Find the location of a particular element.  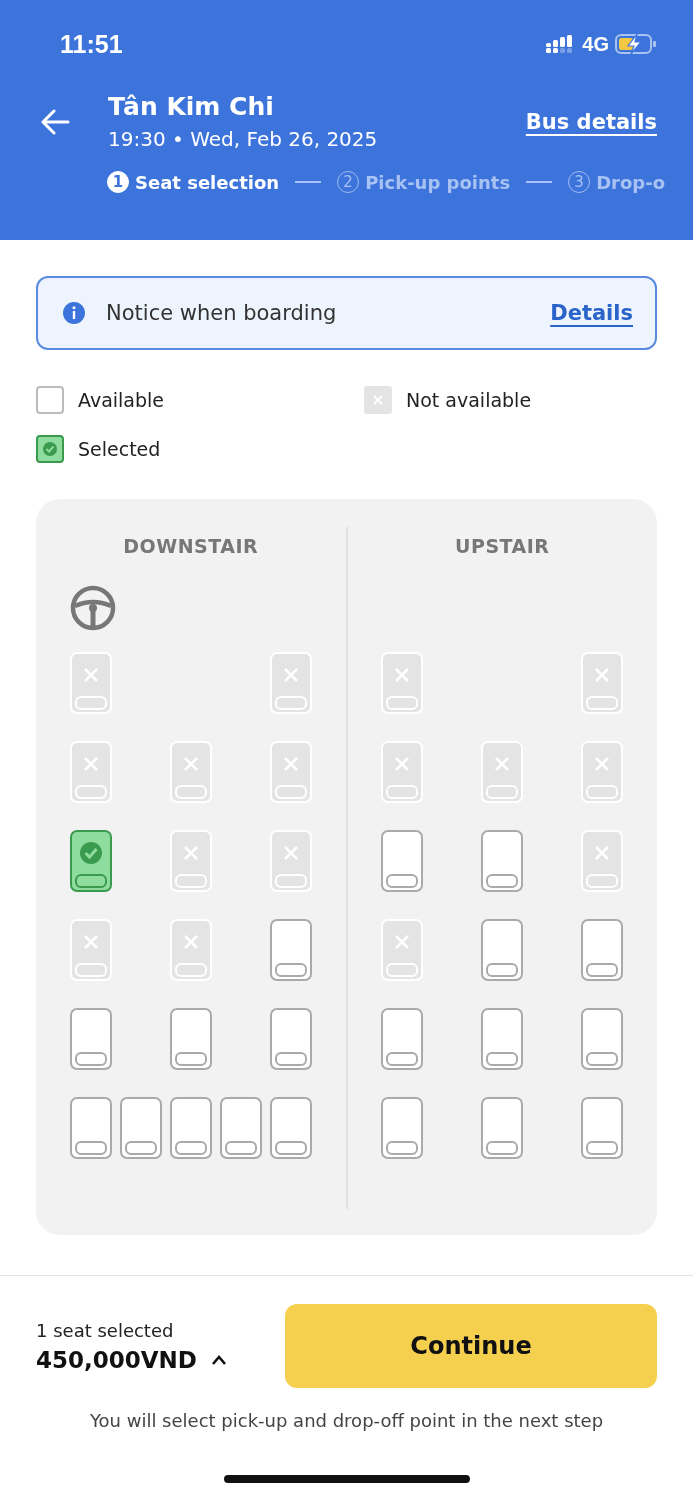

legend-label: Not available is located at coordinates (469, 400).